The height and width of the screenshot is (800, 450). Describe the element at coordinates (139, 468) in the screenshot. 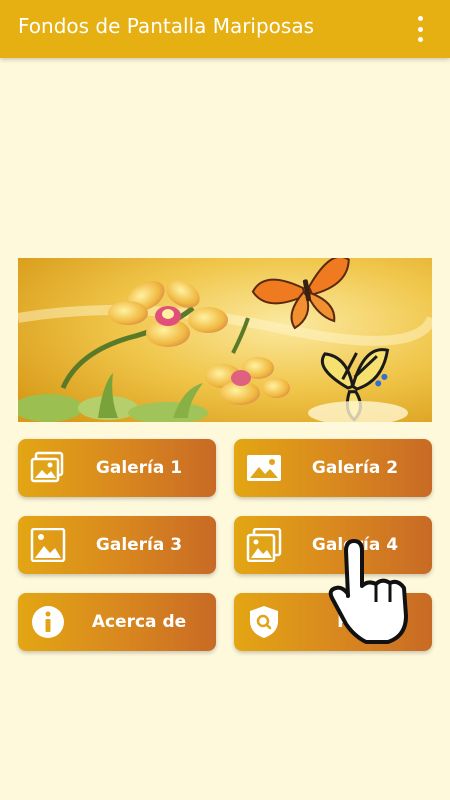

I see `gallery-1-label: Galería 1` at that location.